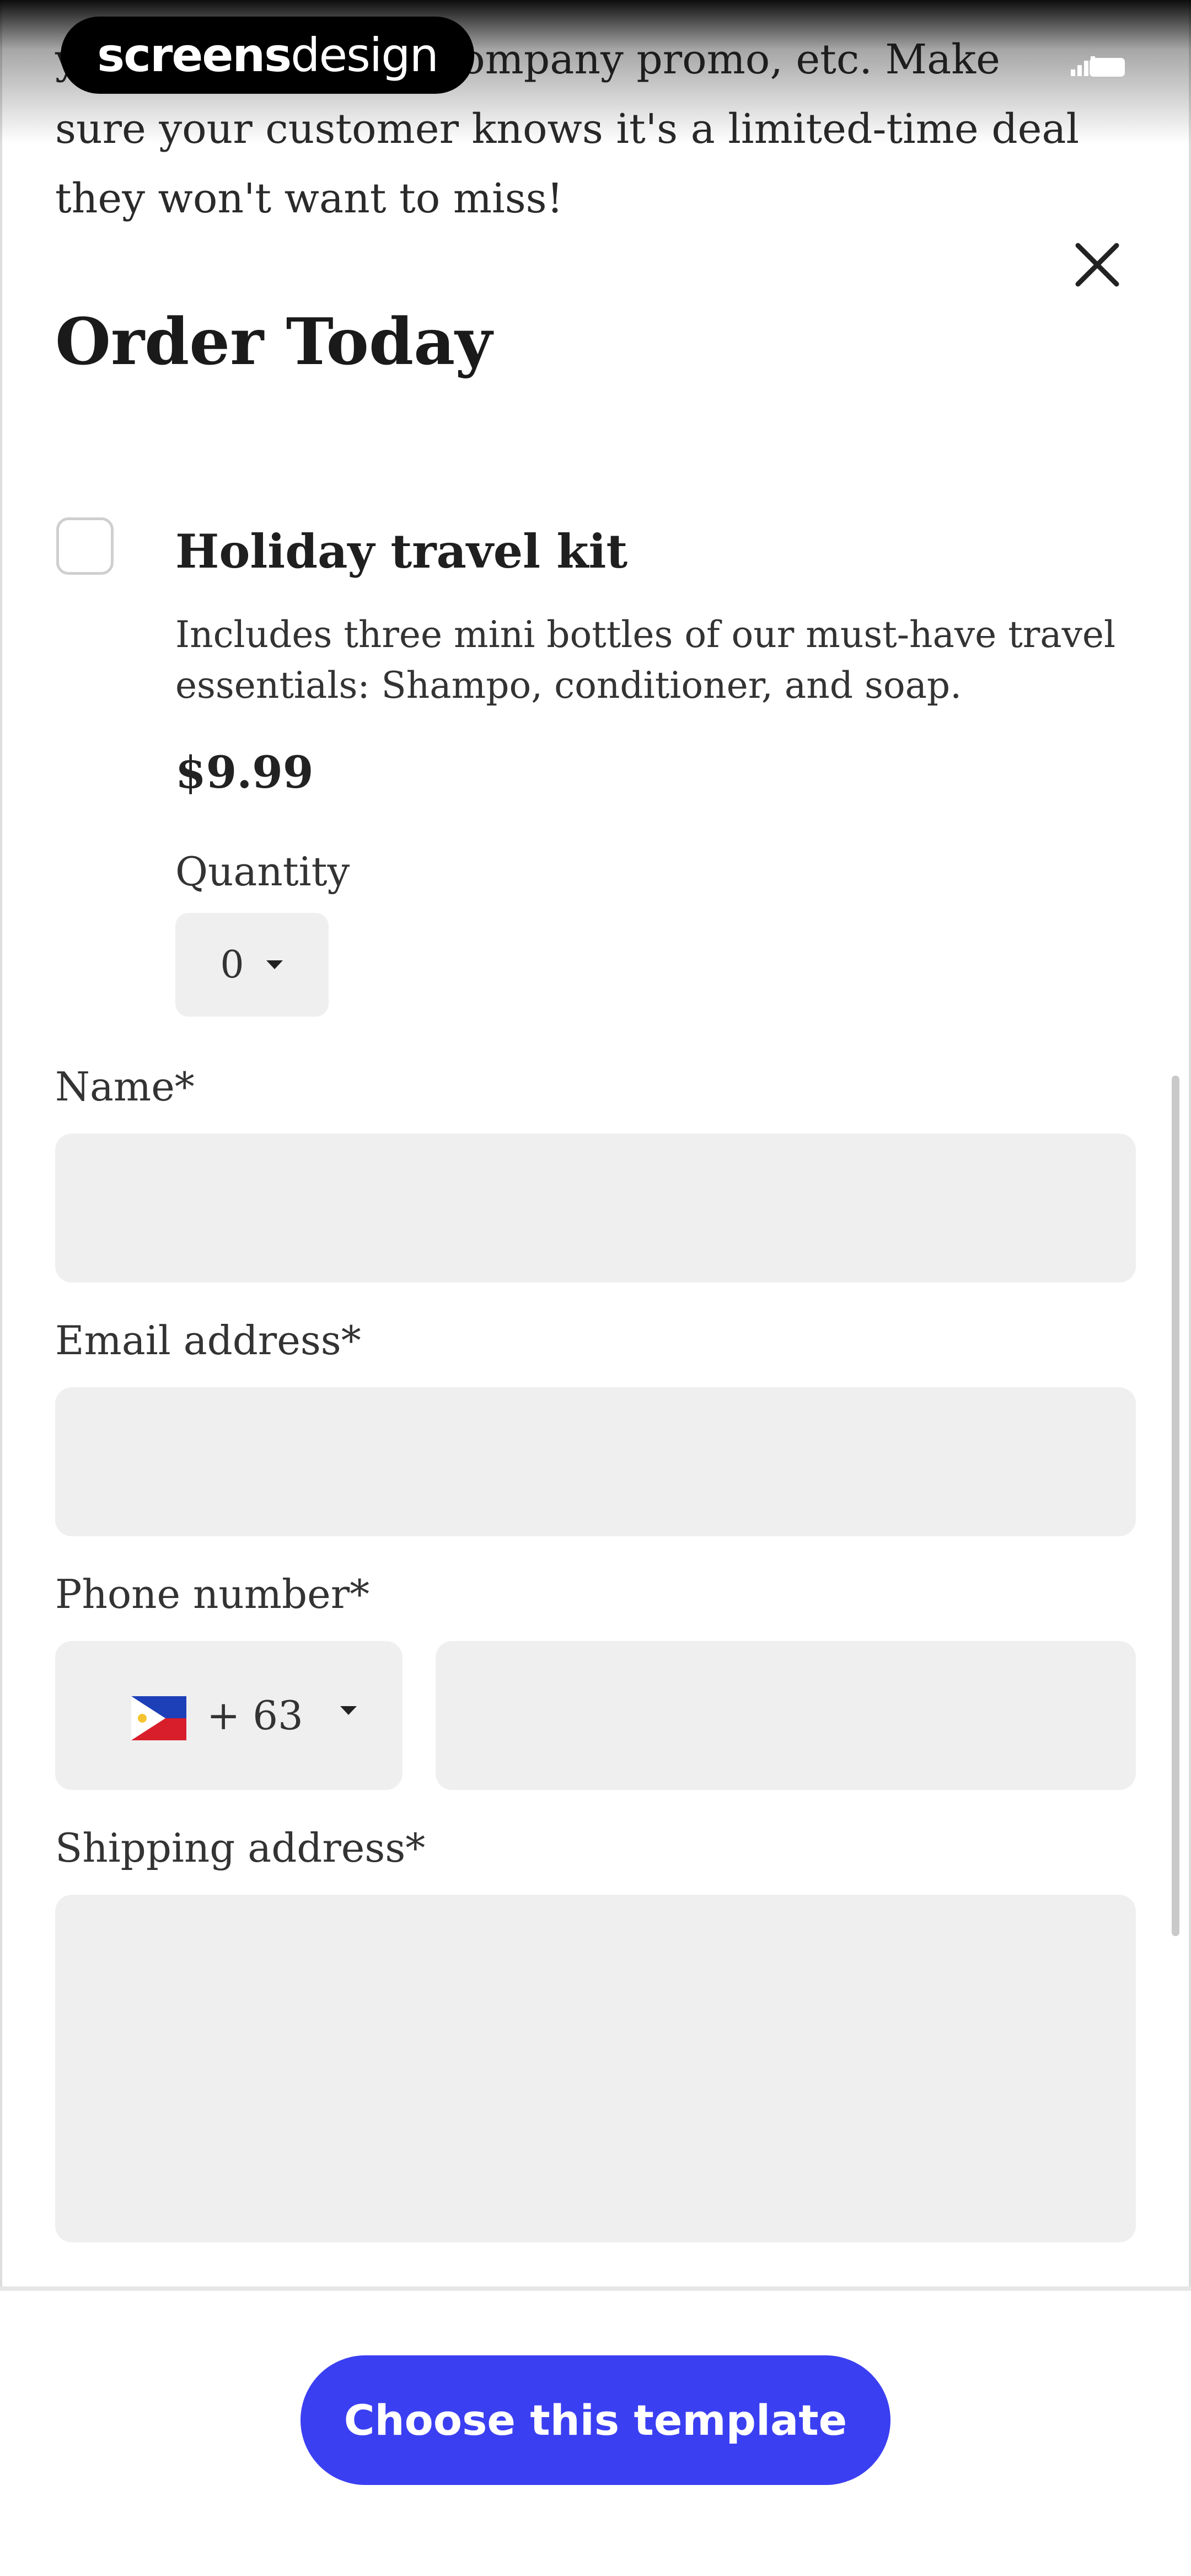 The height and width of the screenshot is (2576, 1191). Describe the element at coordinates (1107, 67) in the screenshot. I see `battery-icon` at that location.